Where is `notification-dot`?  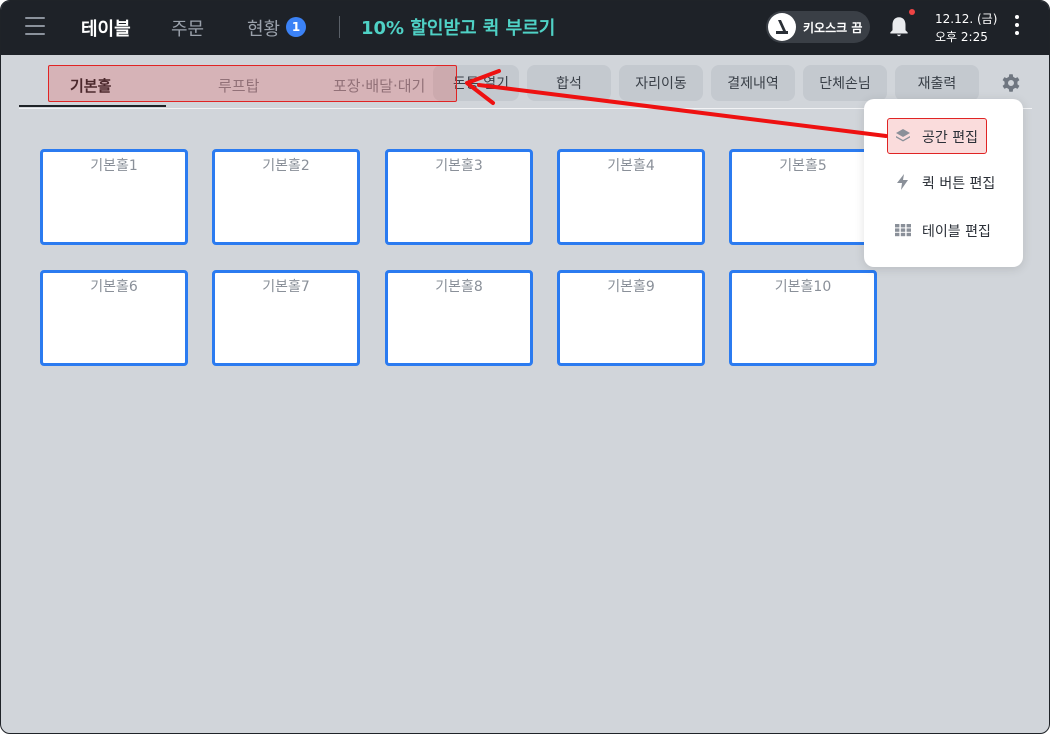 notification-dot is located at coordinates (912, 12).